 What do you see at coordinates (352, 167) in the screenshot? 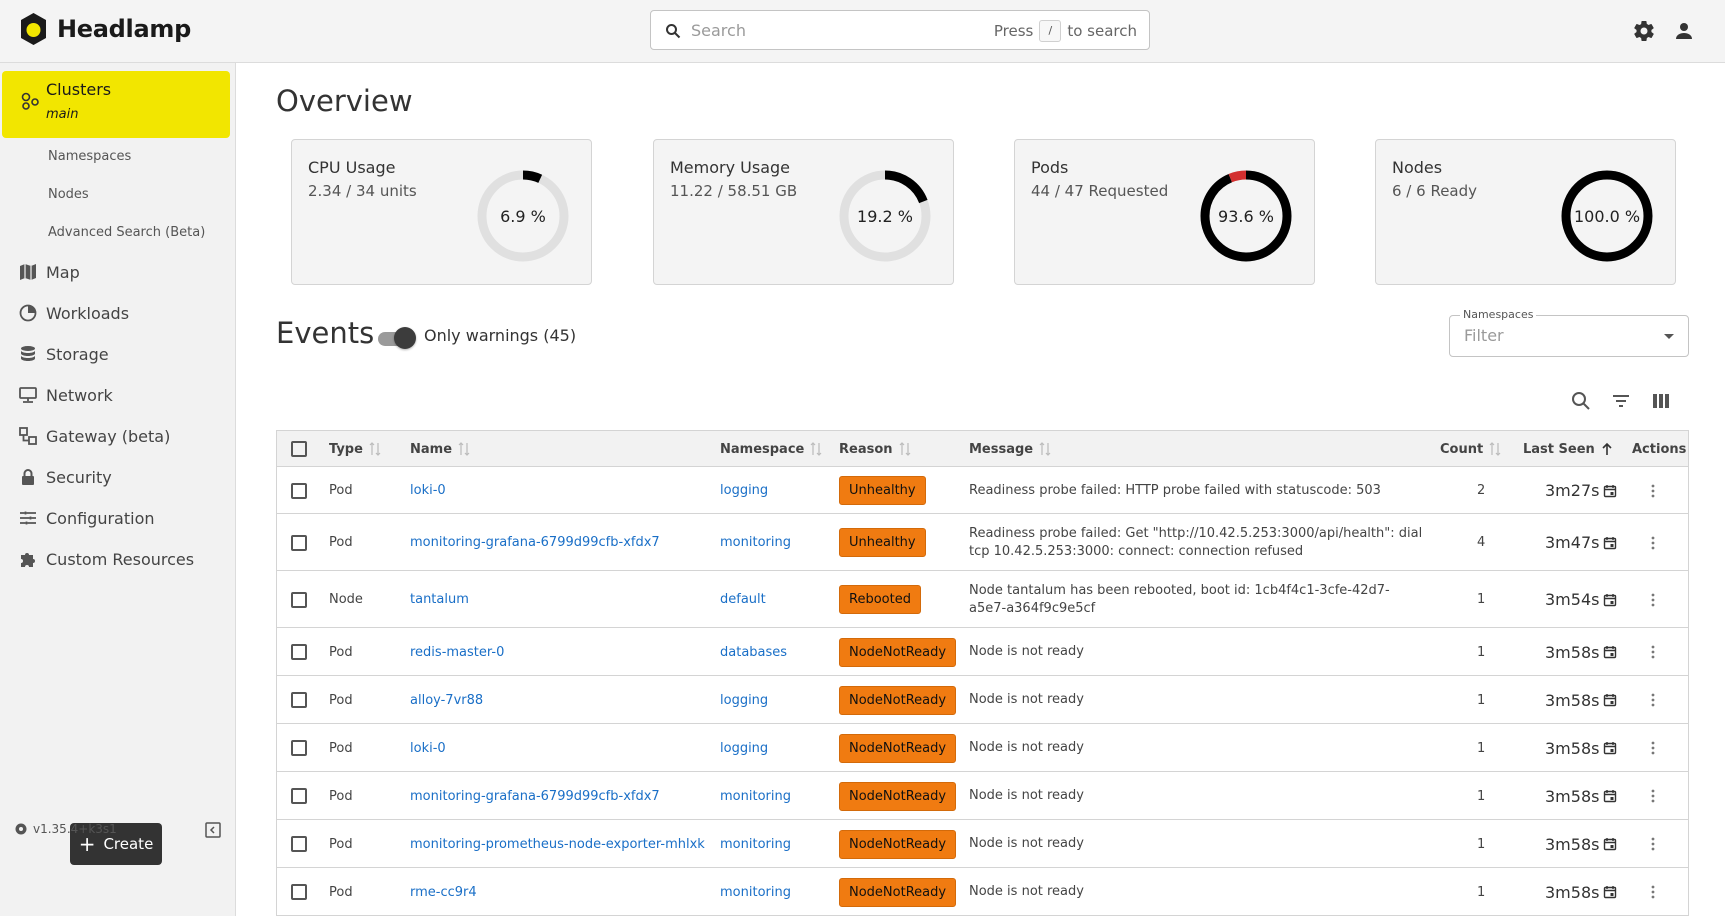
I see `card-title: CPU Usage` at bounding box center [352, 167].